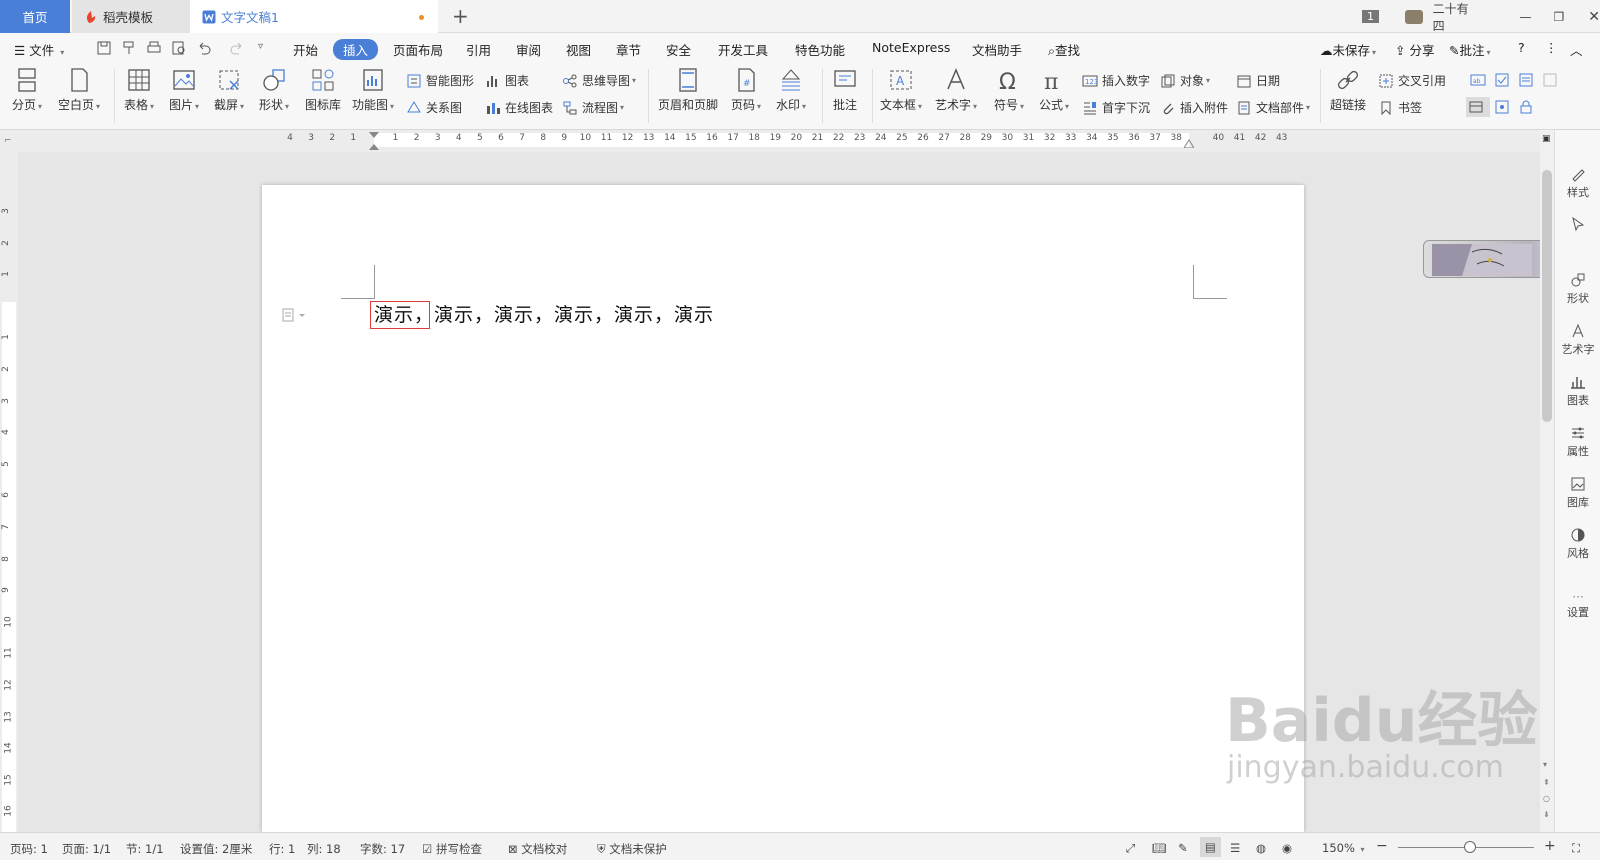  What do you see at coordinates (29, 849) in the screenshot?
I see `status-page-code: 页码: 1` at bounding box center [29, 849].